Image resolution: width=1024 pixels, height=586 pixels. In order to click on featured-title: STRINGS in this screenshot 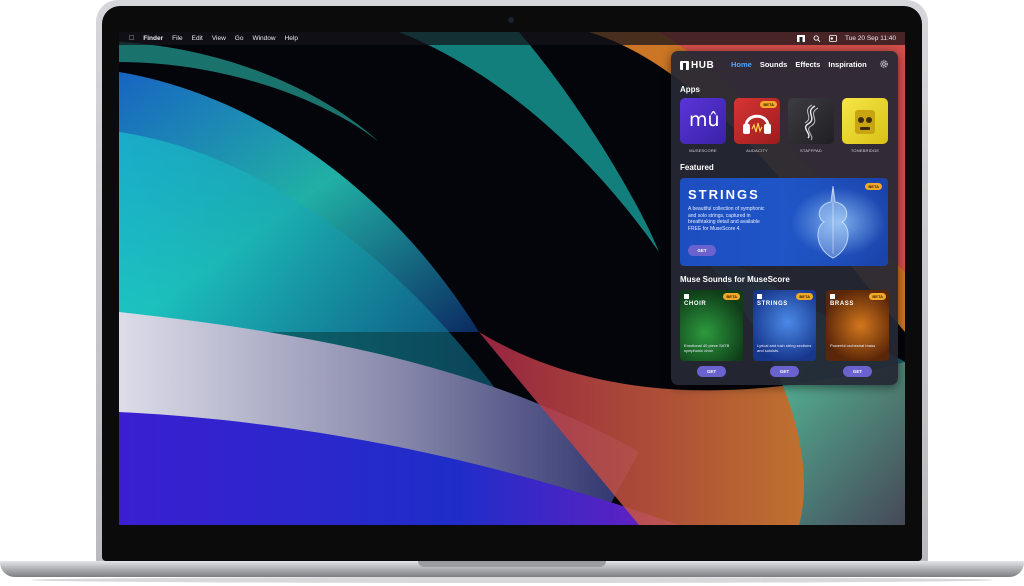, I will do `click(724, 194)`.